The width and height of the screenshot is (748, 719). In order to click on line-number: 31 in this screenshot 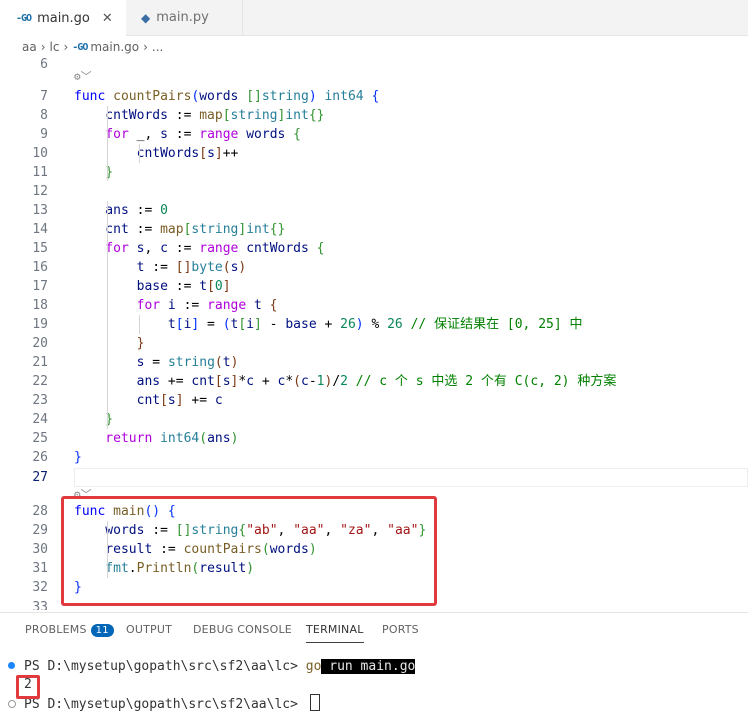, I will do `click(40, 568)`.